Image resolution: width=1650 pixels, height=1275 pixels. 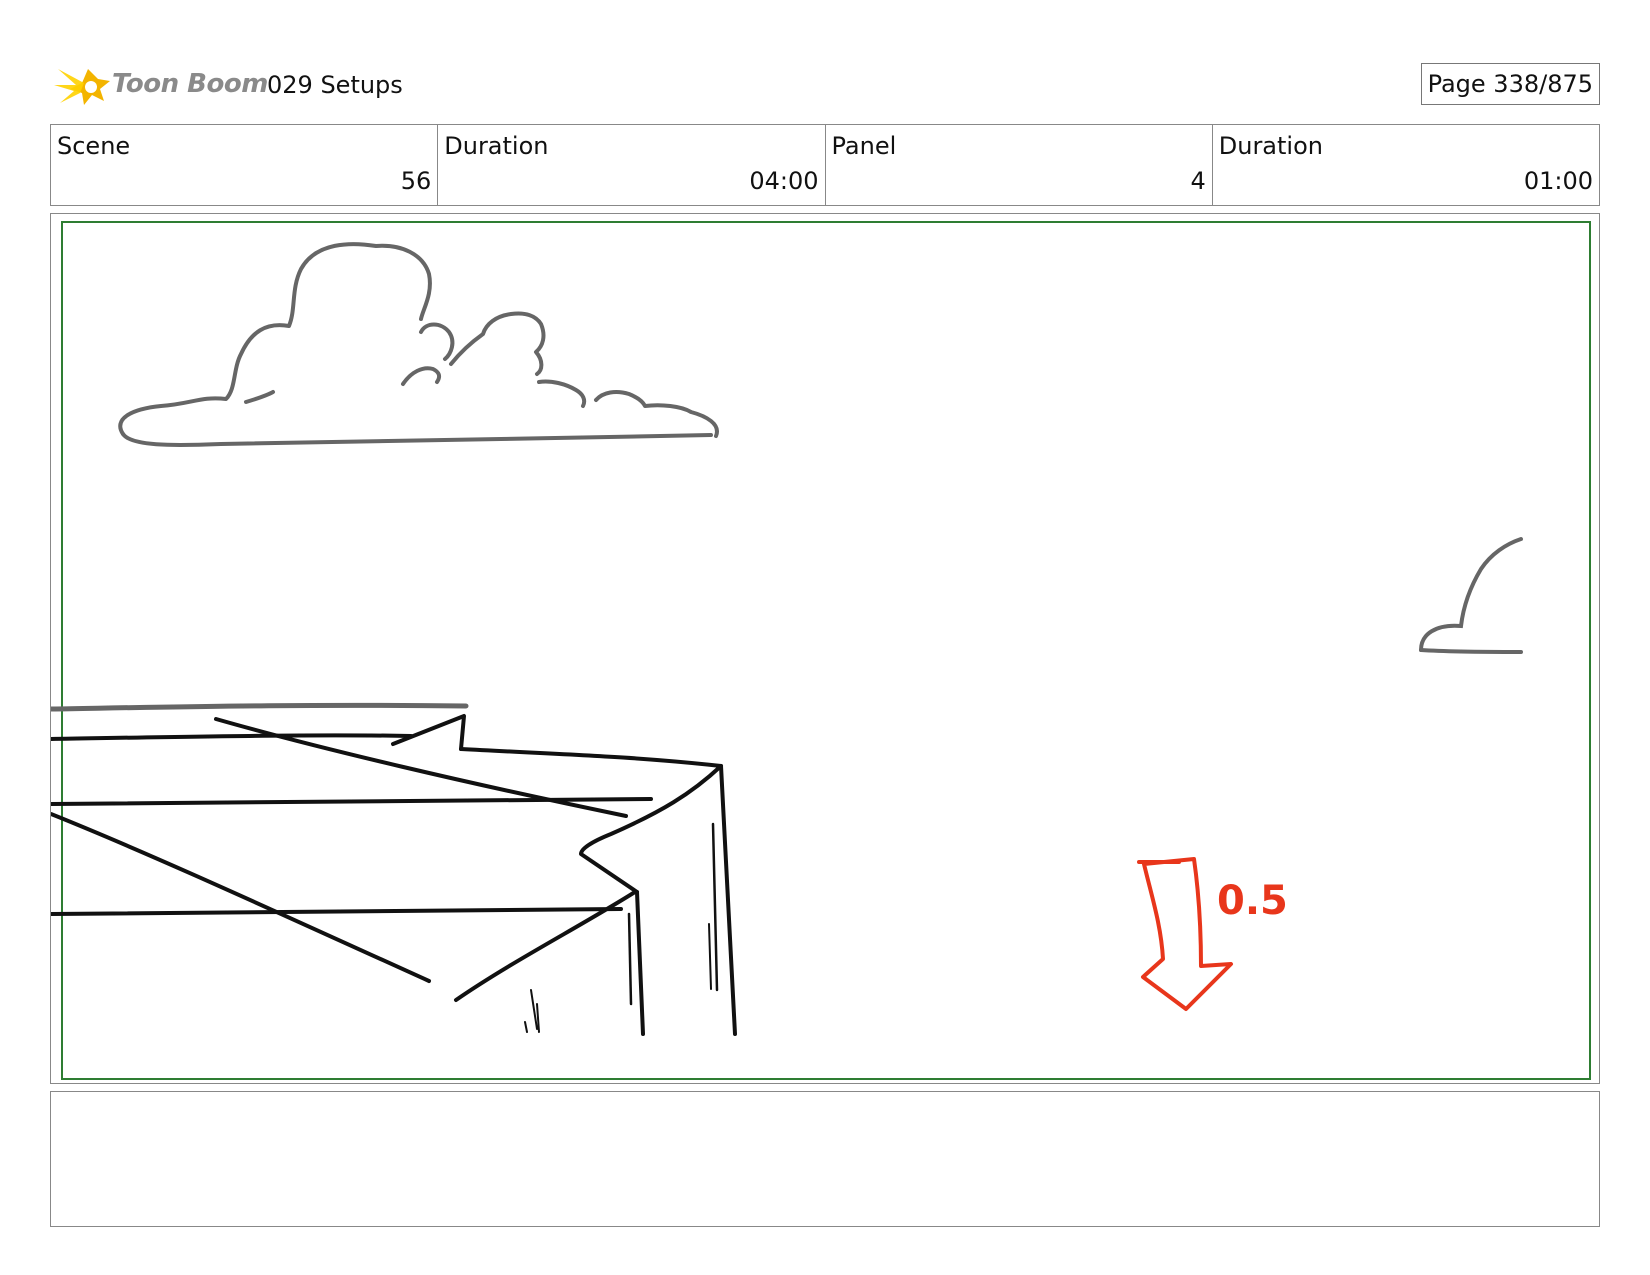 I want to click on page-header: Toon Boom 029 Setups Page 338/875, so click(x=825, y=85).